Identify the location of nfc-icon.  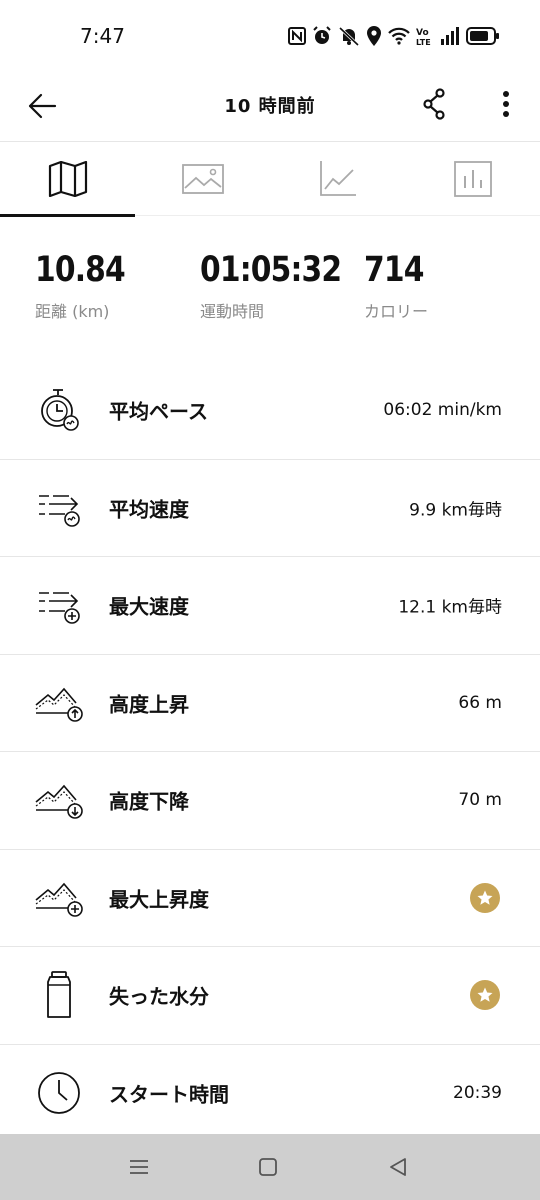
(297, 36).